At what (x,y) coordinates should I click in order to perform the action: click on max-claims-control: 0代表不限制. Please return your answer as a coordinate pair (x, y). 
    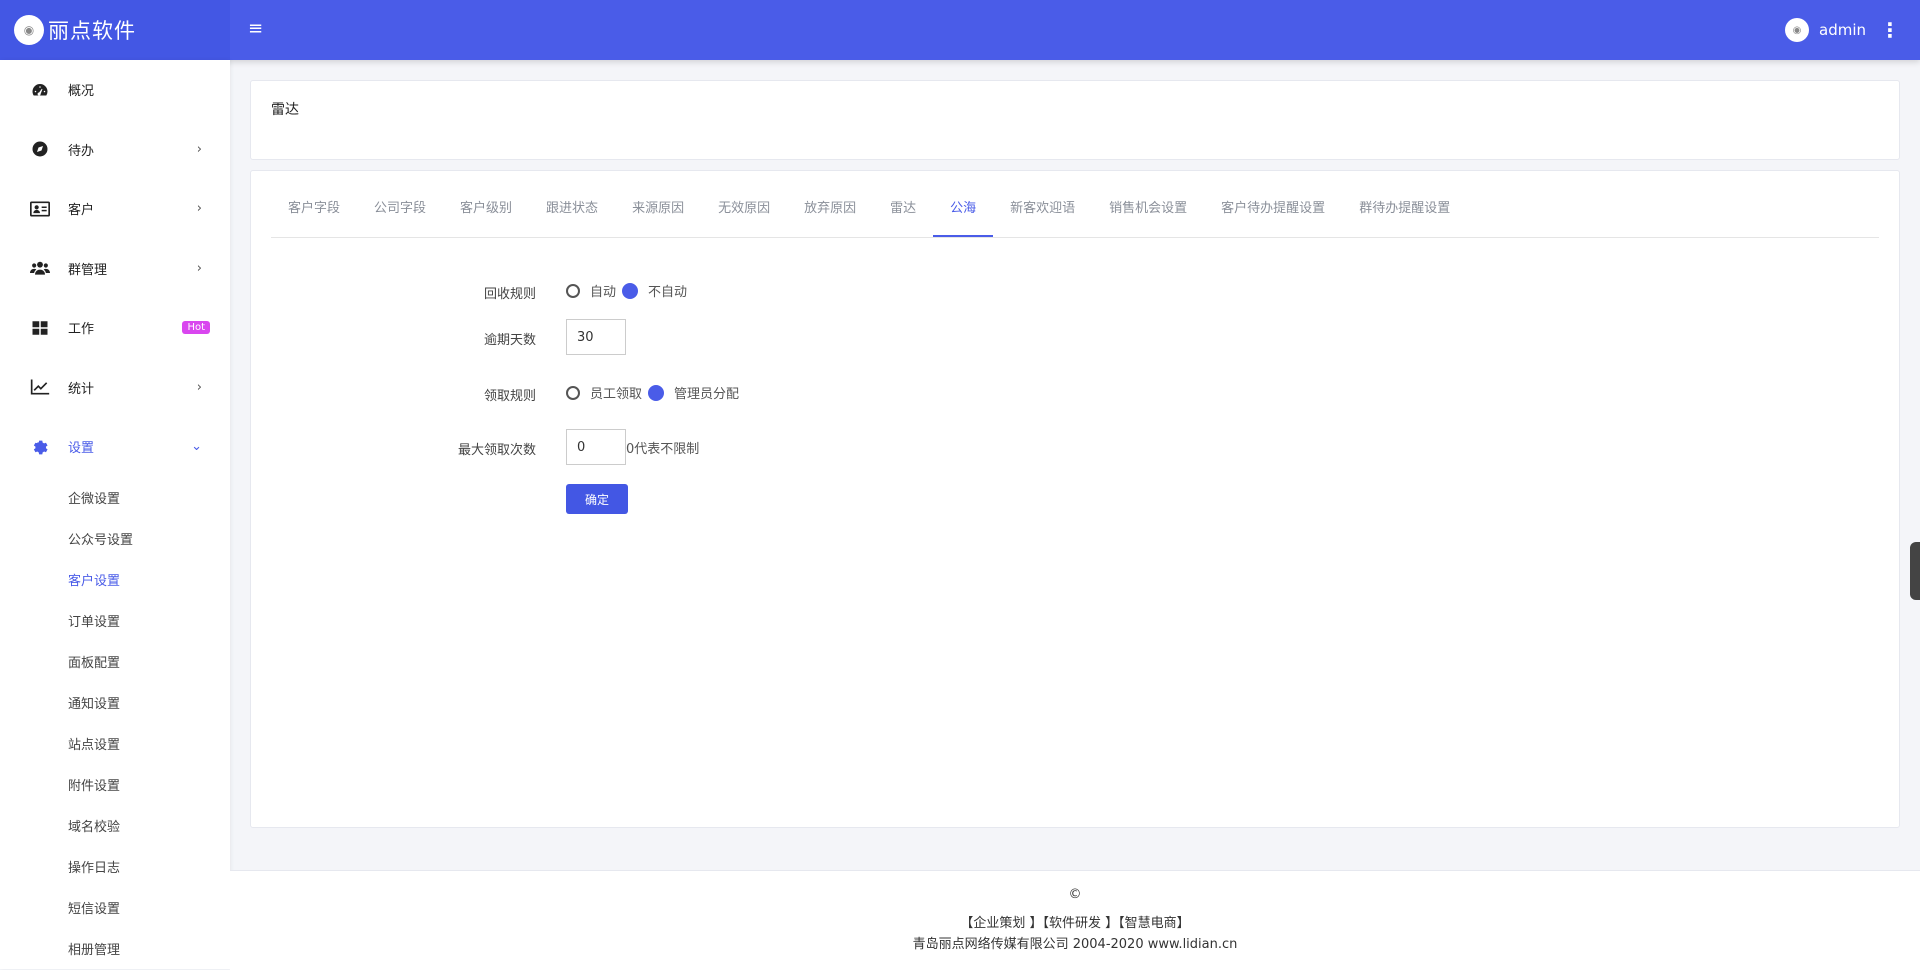
    Looking at the image, I should click on (632, 447).